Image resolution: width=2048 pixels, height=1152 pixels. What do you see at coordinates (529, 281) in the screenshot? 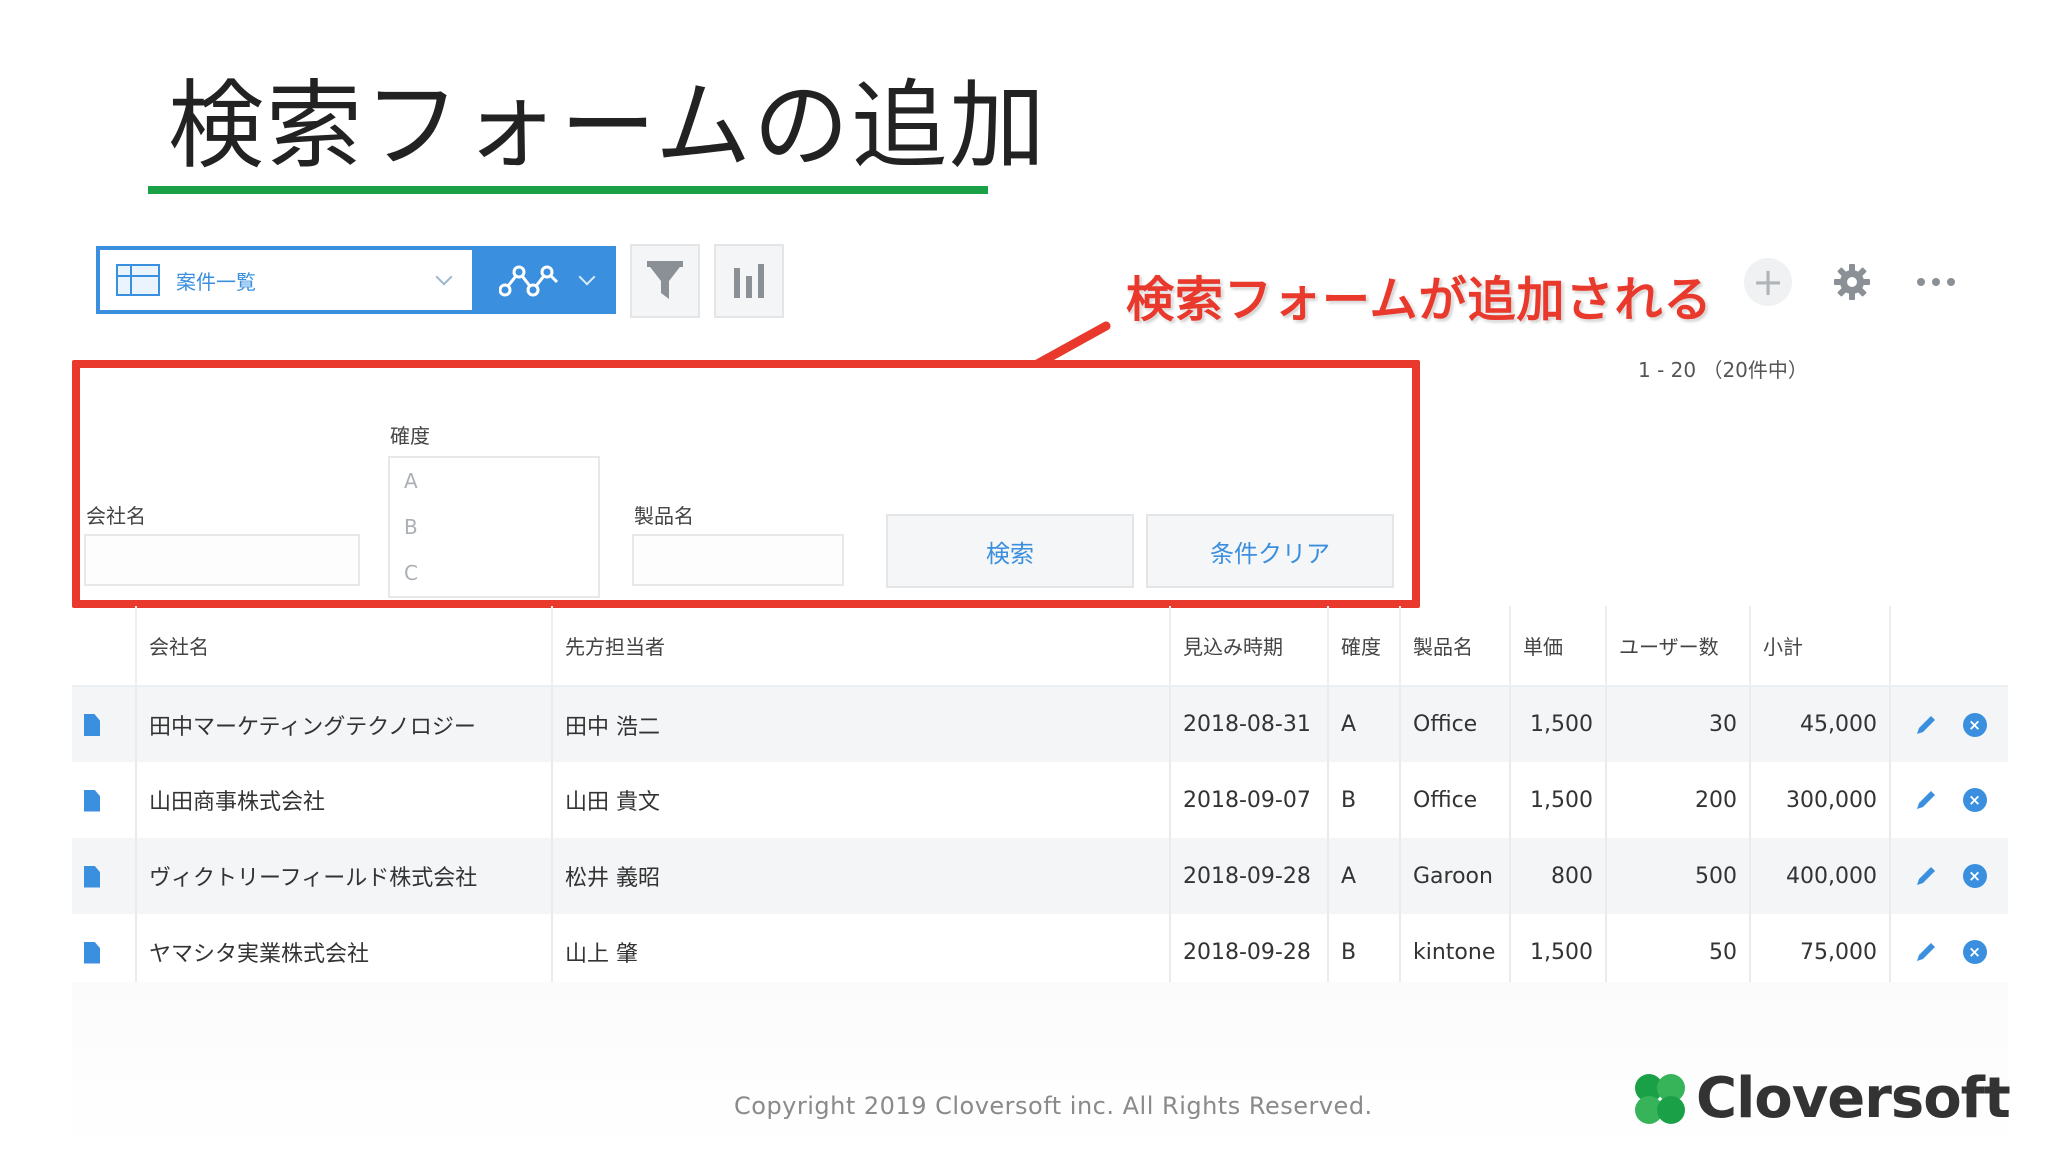
I see `graph-icon` at bounding box center [529, 281].